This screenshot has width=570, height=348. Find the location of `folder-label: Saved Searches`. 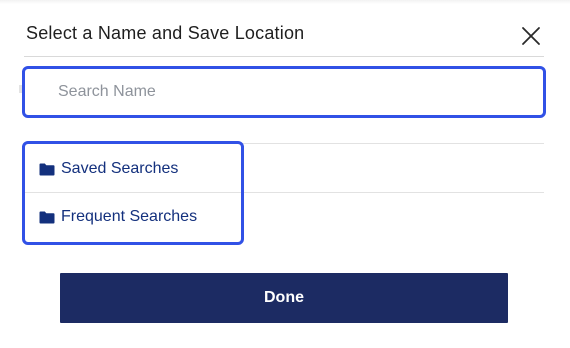

folder-label: Saved Searches is located at coordinates (120, 168).